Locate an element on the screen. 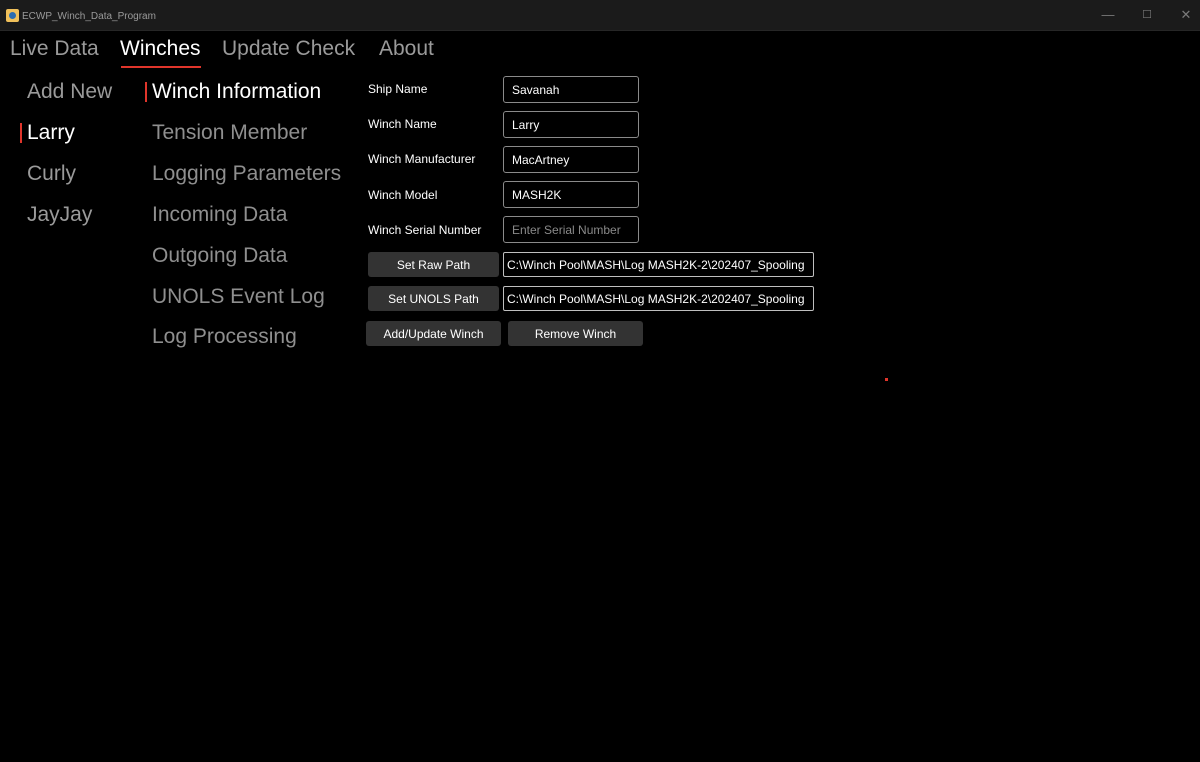 This screenshot has width=1200, height=762. winch-list-jayjay: JayJay is located at coordinates (59, 215).